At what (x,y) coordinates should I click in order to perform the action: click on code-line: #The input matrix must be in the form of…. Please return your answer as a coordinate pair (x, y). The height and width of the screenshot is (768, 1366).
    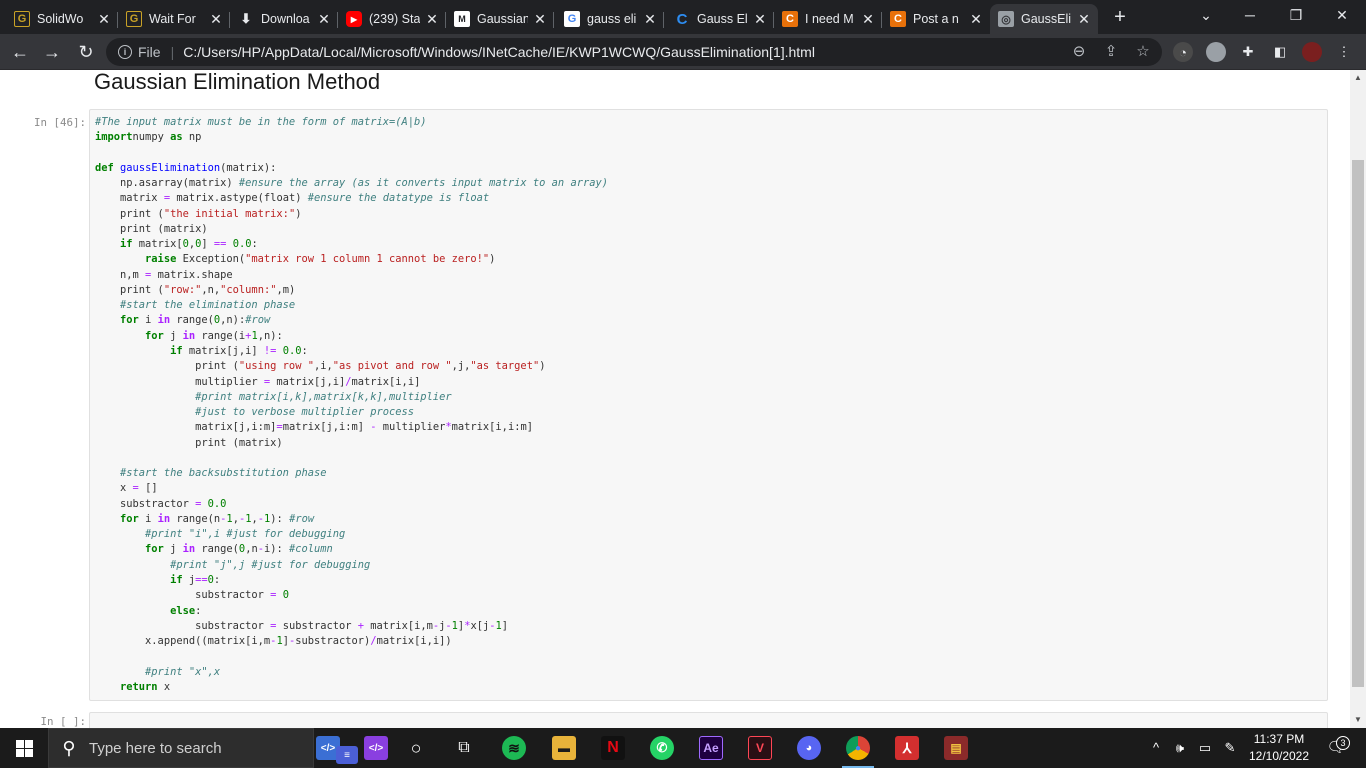
    Looking at the image, I should click on (261, 122).